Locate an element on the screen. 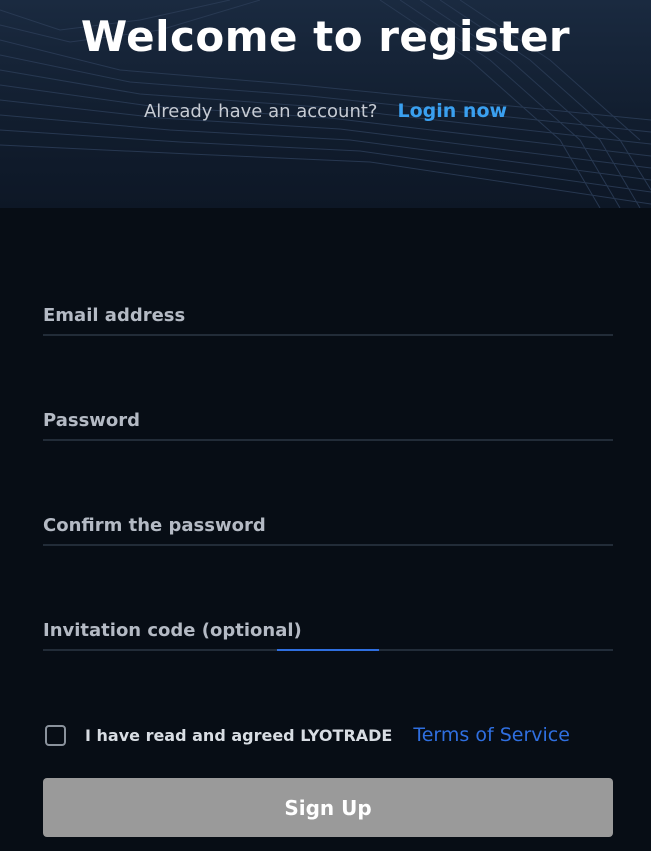 This screenshot has width=651, height=851. login-prompt: Already have an account? Login now is located at coordinates (325, 111).